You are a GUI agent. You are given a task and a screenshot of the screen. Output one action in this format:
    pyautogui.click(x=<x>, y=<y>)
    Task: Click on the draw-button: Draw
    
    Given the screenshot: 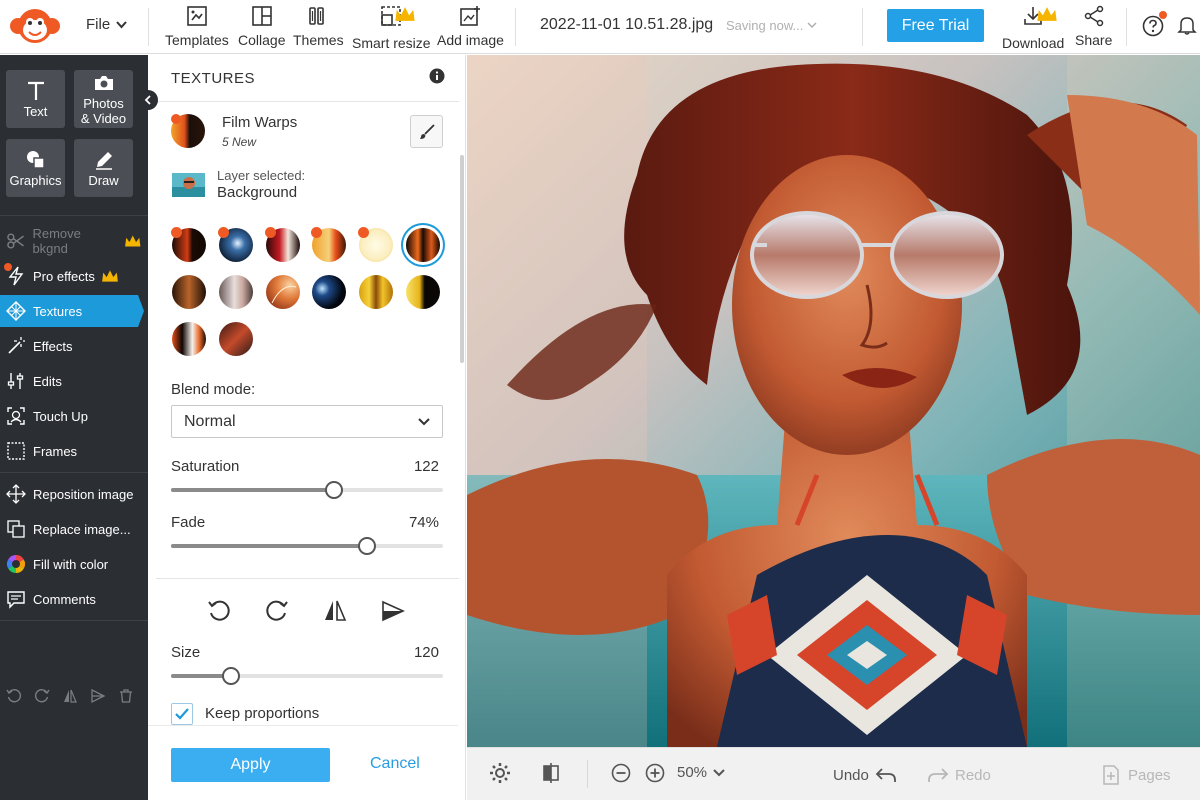 What is the action you would take?
    pyautogui.click(x=103, y=168)
    